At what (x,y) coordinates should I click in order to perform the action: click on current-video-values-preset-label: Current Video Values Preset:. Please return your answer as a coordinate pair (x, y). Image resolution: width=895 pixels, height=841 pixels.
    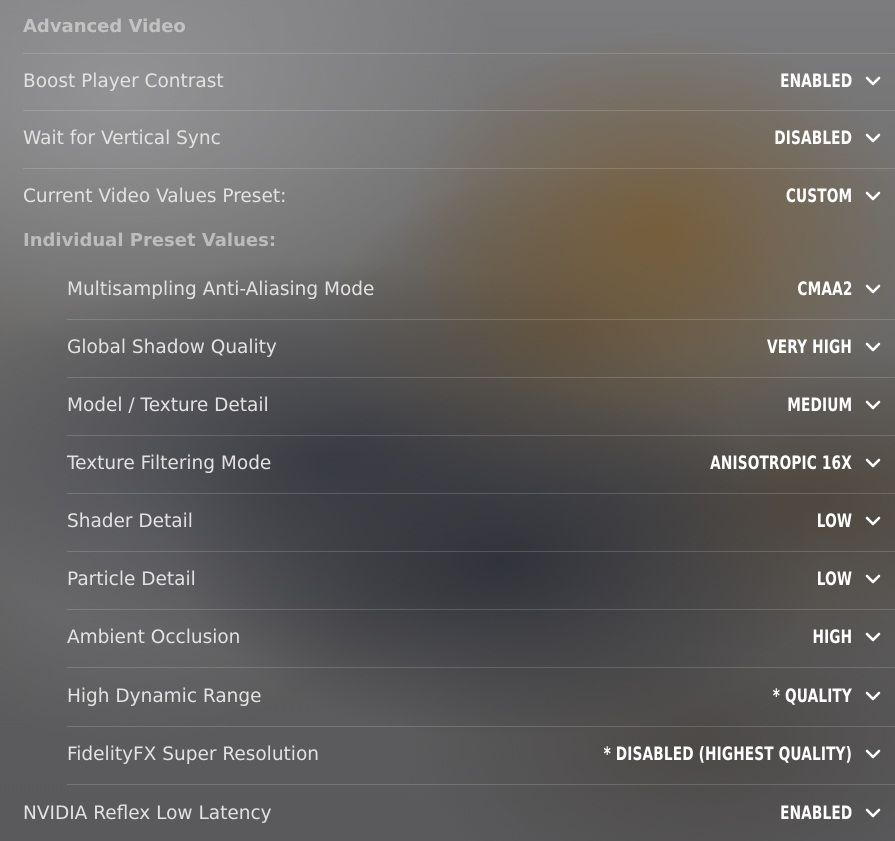
    Looking at the image, I should click on (155, 196).